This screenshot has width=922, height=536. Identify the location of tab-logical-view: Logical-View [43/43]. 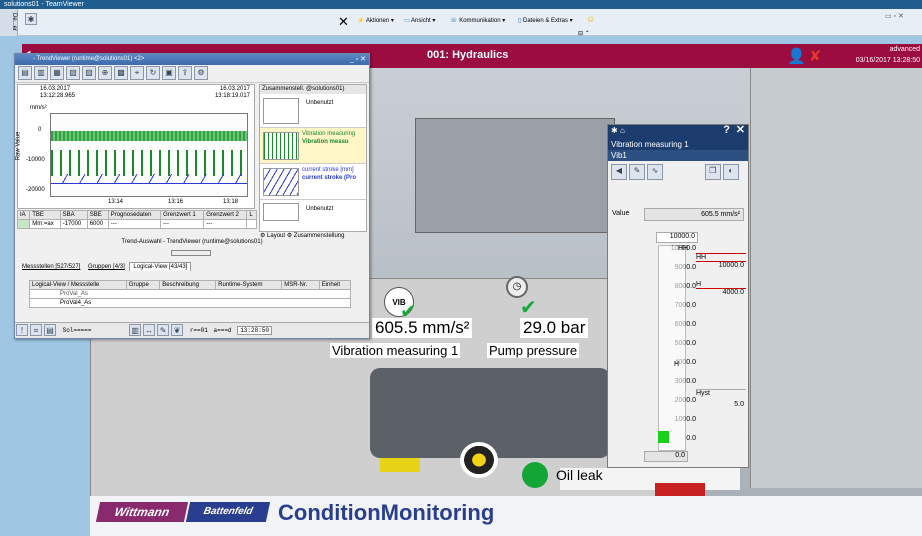
(160, 266).